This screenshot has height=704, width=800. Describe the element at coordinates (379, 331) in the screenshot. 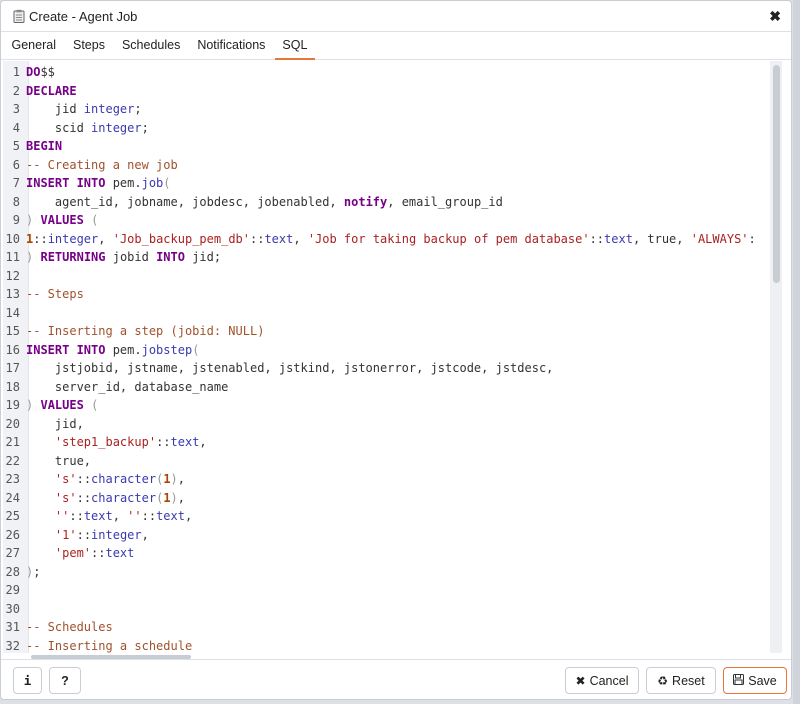

I see `code-line: 15 -- Inserting a step (jobid: NULL)` at that location.